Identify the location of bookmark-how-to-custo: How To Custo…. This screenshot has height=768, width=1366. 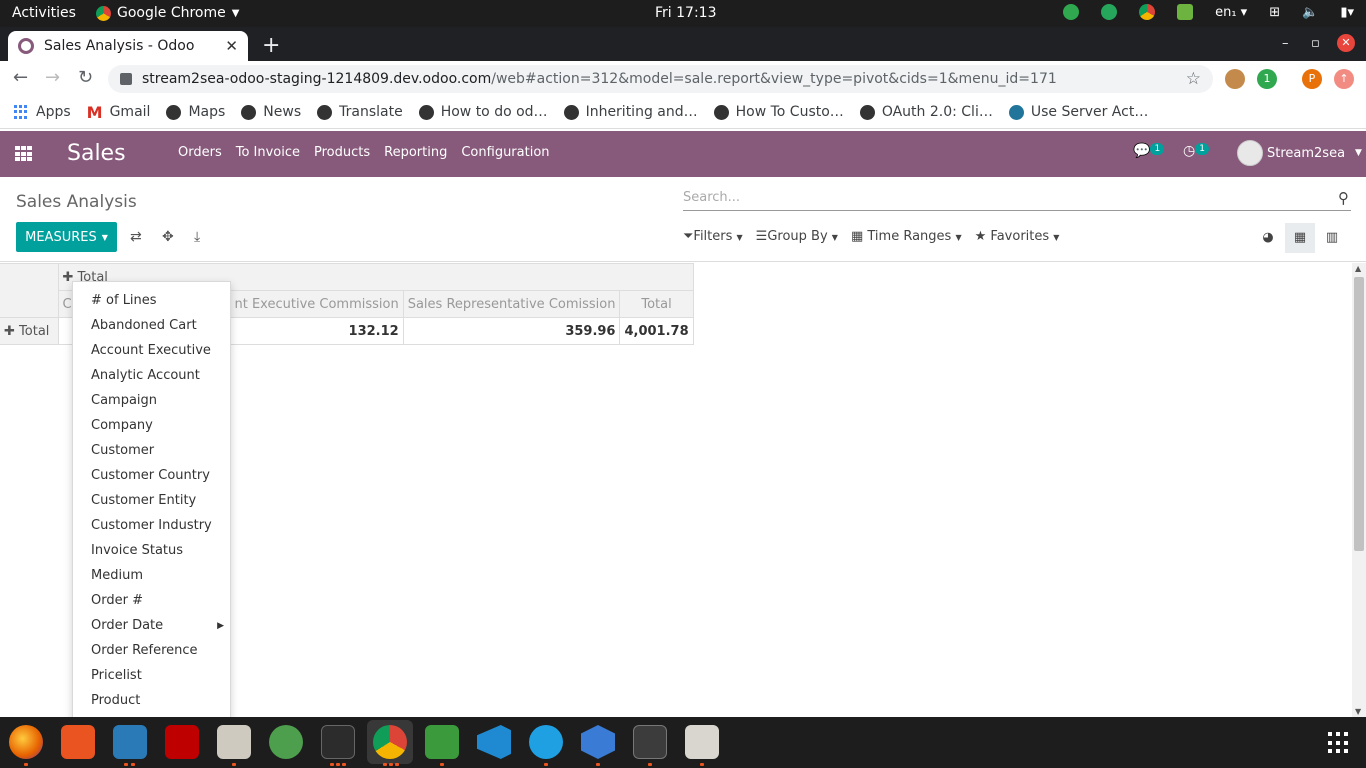
(778, 112).